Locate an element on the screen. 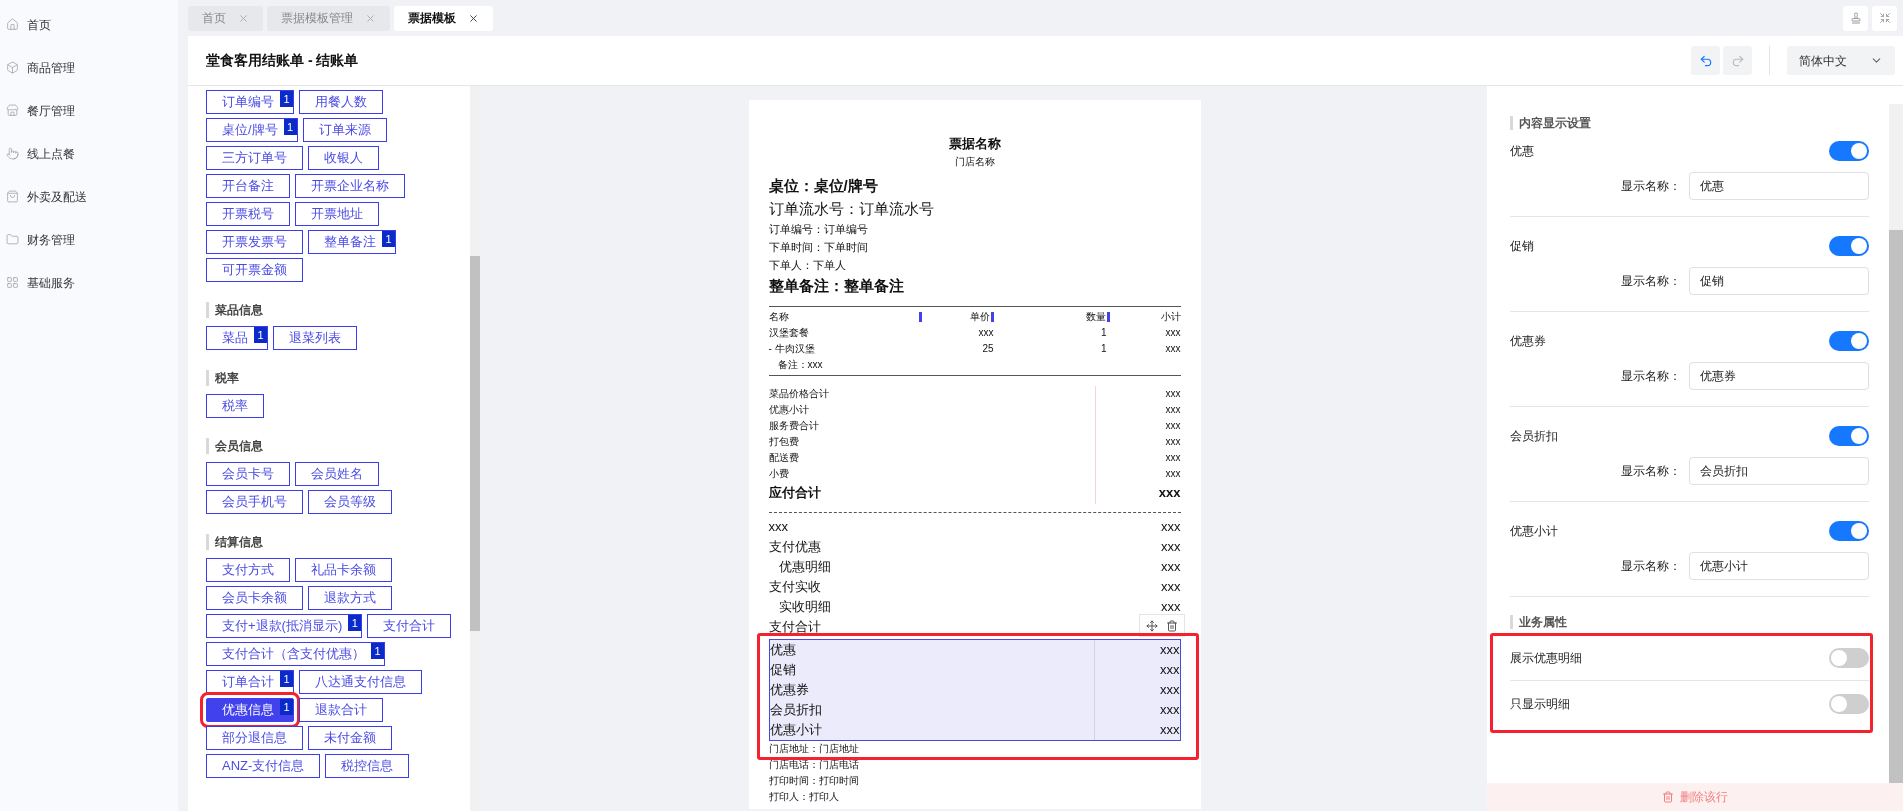  section-title: 业务属性 is located at coordinates (1689, 622).